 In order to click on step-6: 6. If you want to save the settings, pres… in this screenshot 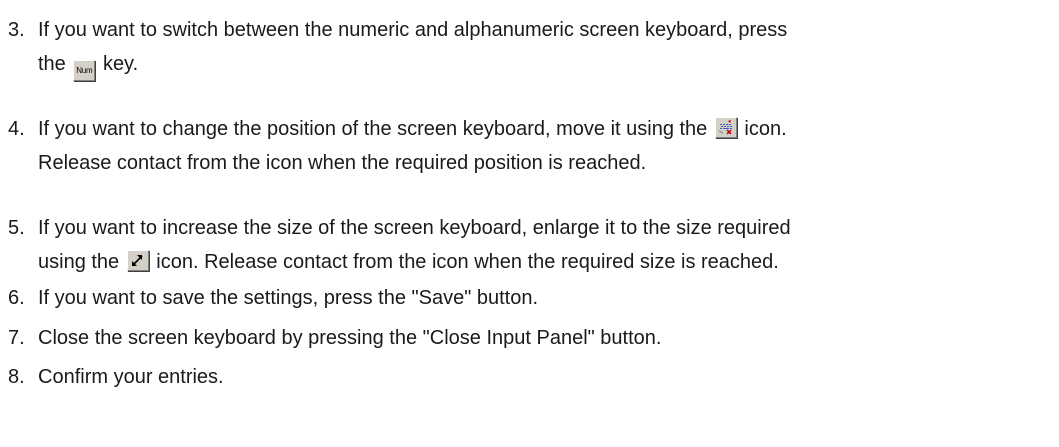, I will do `click(530, 298)`.